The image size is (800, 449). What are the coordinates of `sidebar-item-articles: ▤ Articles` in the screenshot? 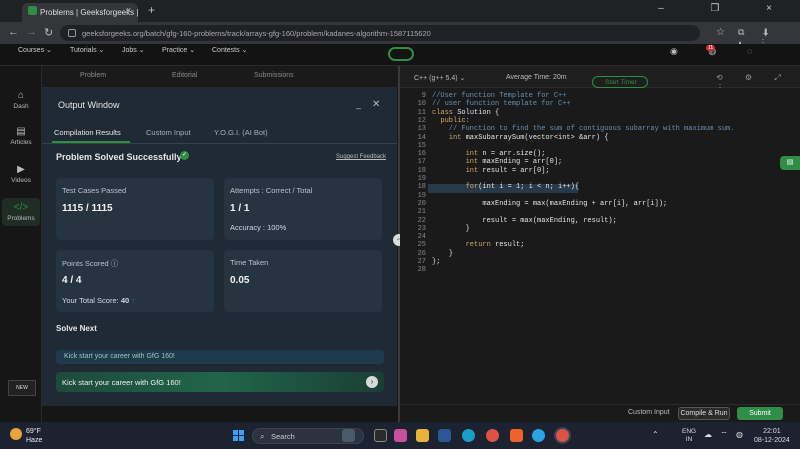 It's located at (21, 136).